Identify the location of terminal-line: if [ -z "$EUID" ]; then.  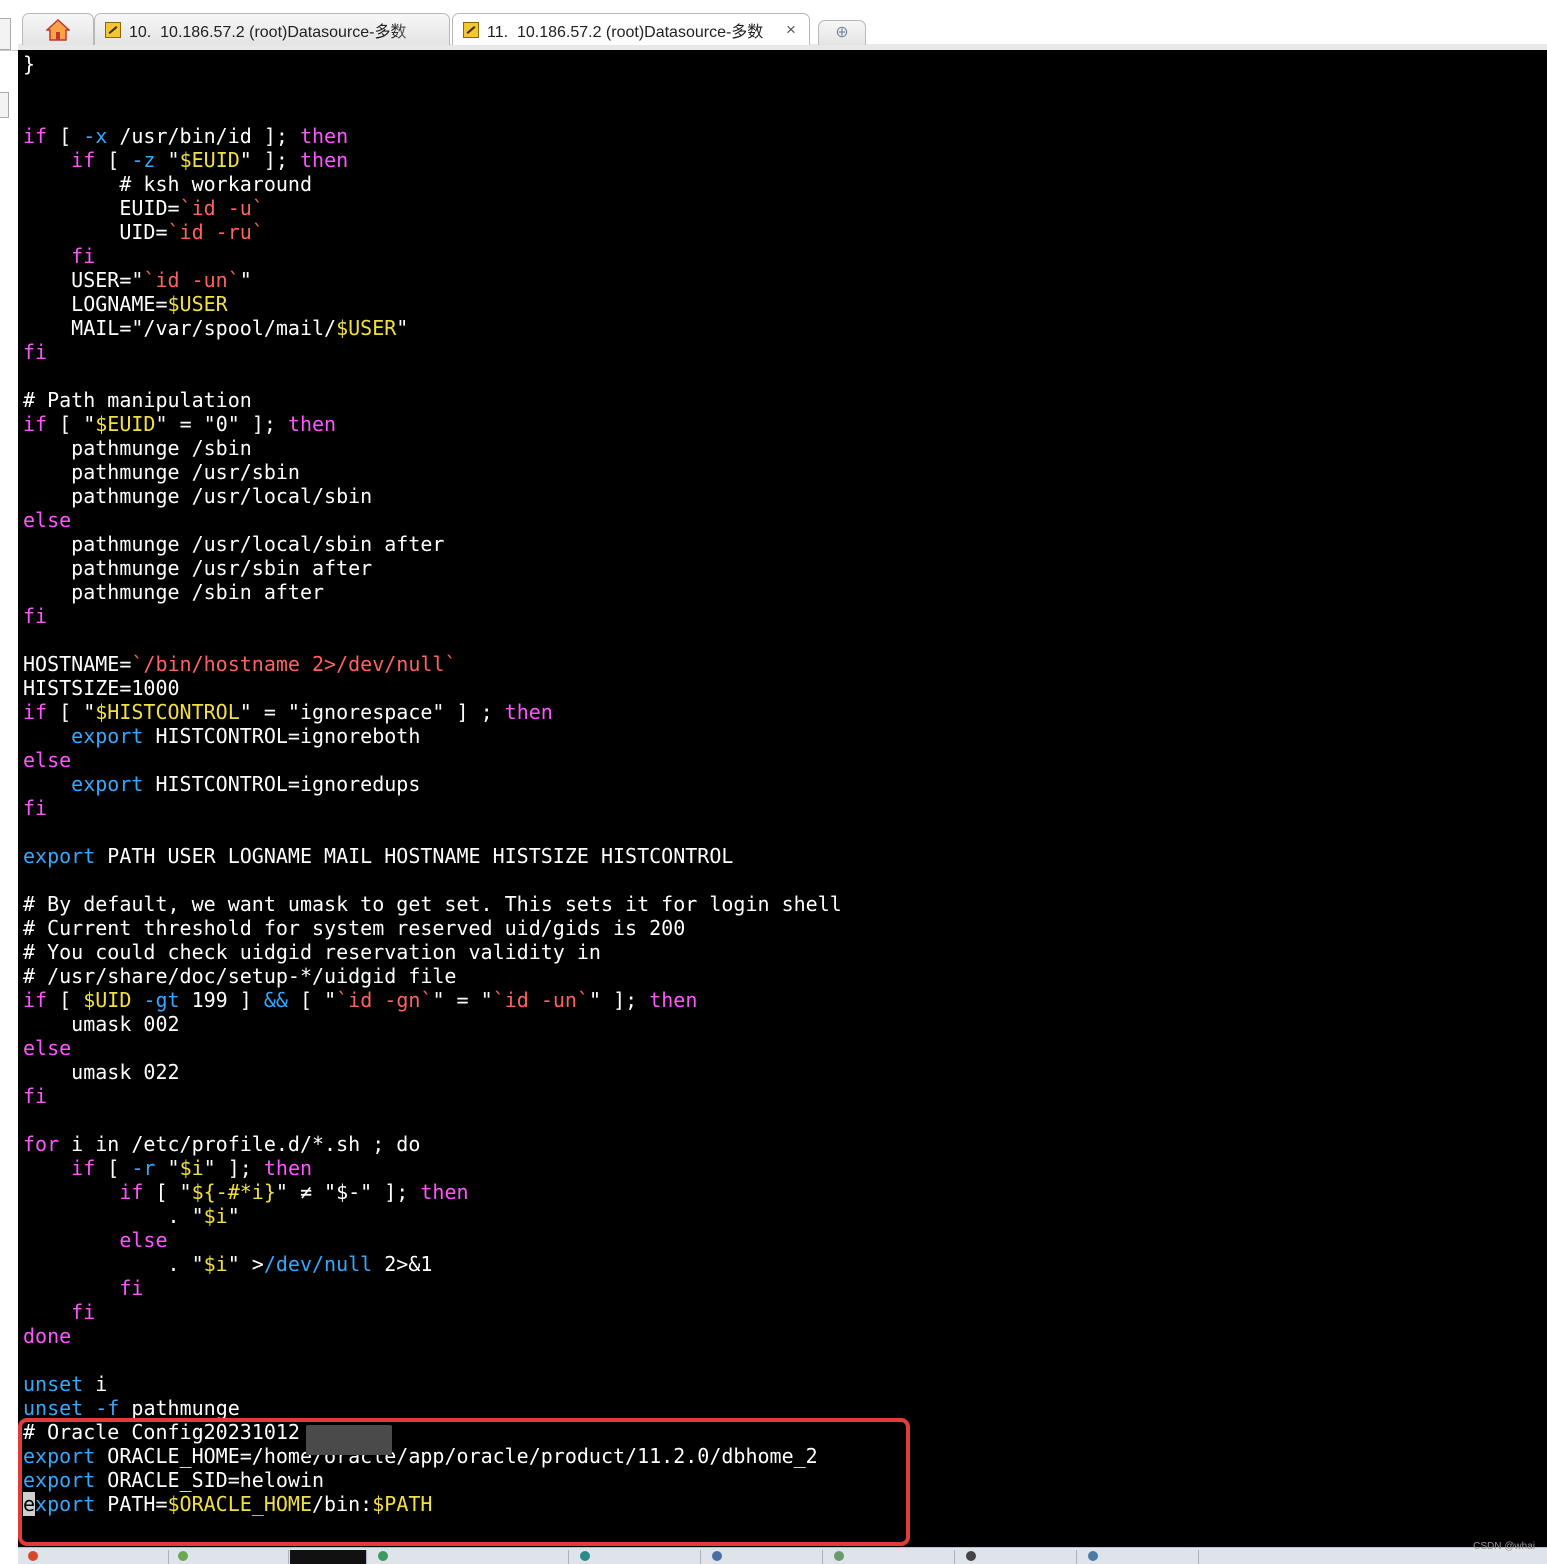
(432, 160).